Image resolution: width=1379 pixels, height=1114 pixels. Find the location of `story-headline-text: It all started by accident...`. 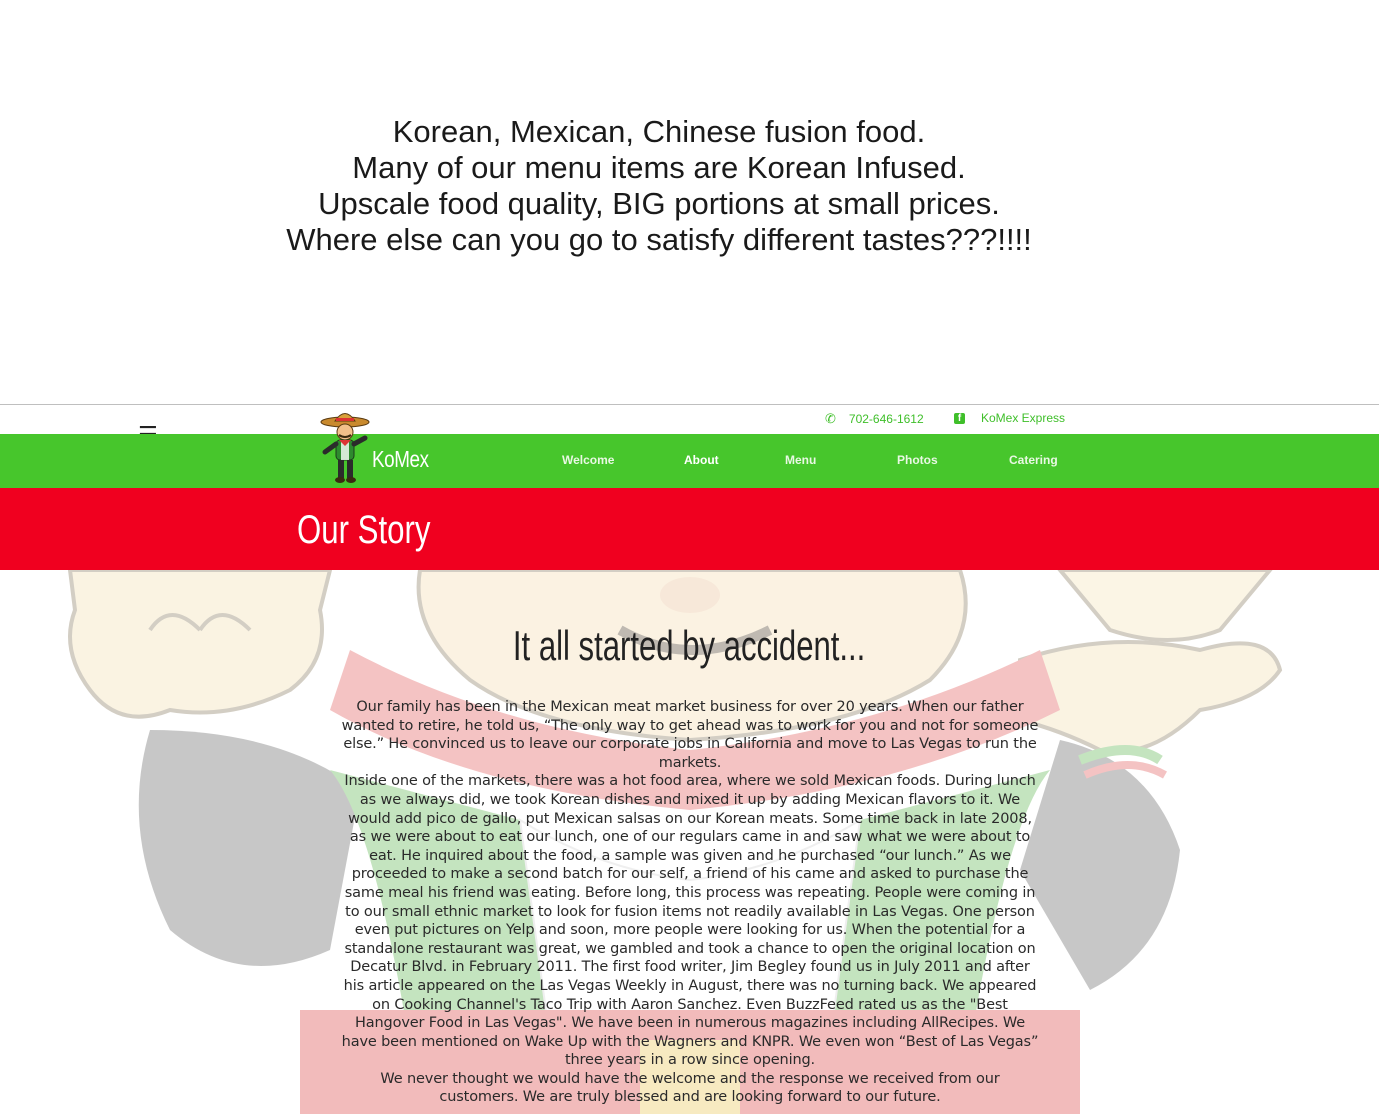

story-headline-text: It all started by accident... is located at coordinates (689, 645).